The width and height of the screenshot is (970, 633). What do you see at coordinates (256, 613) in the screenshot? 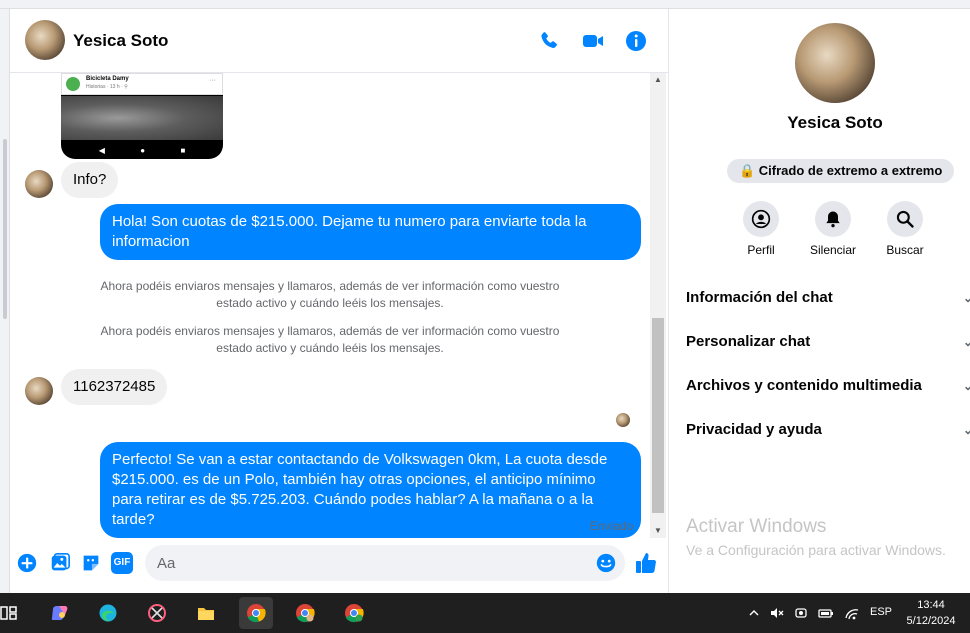
I see `chrome-icon` at bounding box center [256, 613].